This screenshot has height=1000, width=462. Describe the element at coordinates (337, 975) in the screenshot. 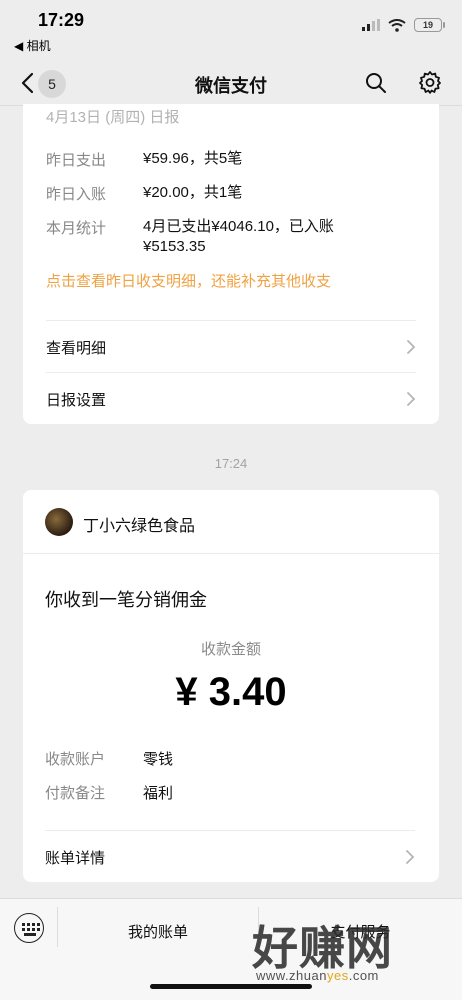

I see `watermark-url-b: yes` at that location.